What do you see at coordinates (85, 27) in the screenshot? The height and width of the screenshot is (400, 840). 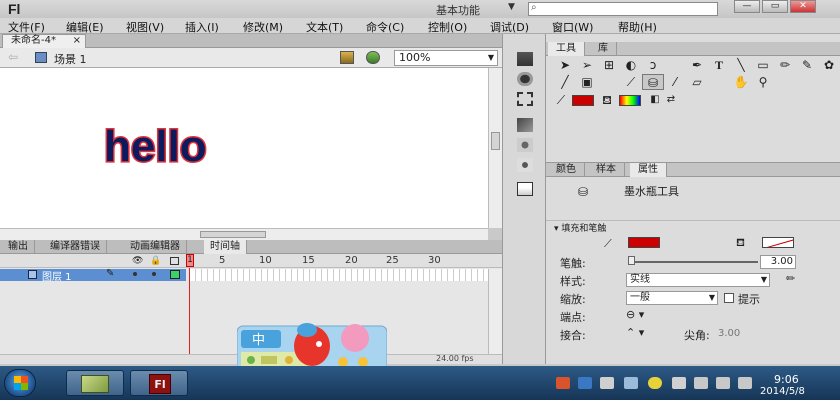 I see `menu-edit: 编辑(E)` at bounding box center [85, 27].